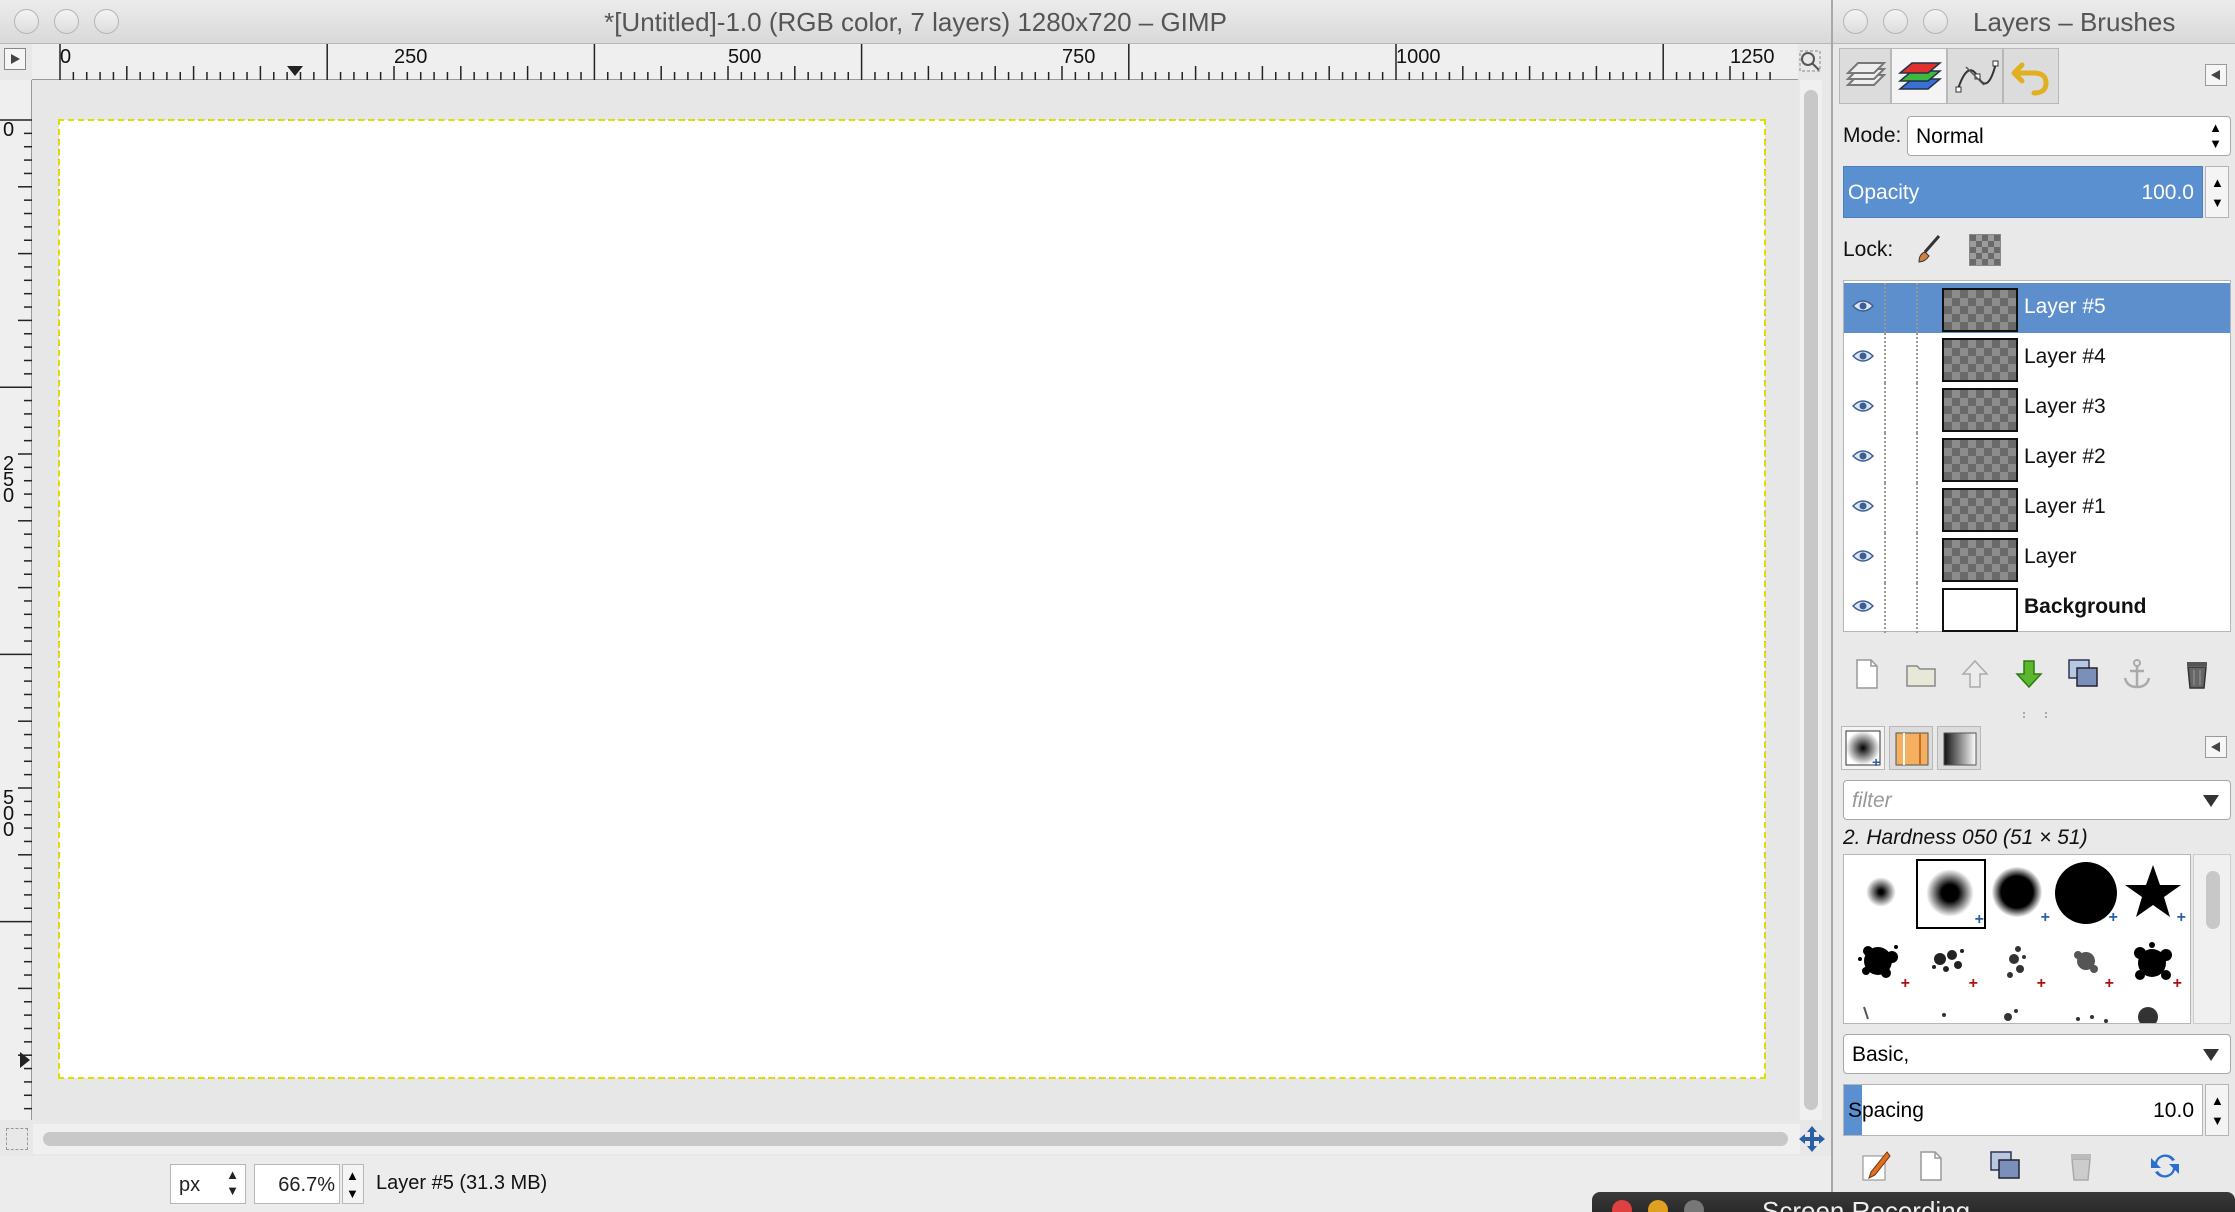 The width and height of the screenshot is (2235, 1212). What do you see at coordinates (2037, 608) in the screenshot?
I see `layer-row: Background` at bounding box center [2037, 608].